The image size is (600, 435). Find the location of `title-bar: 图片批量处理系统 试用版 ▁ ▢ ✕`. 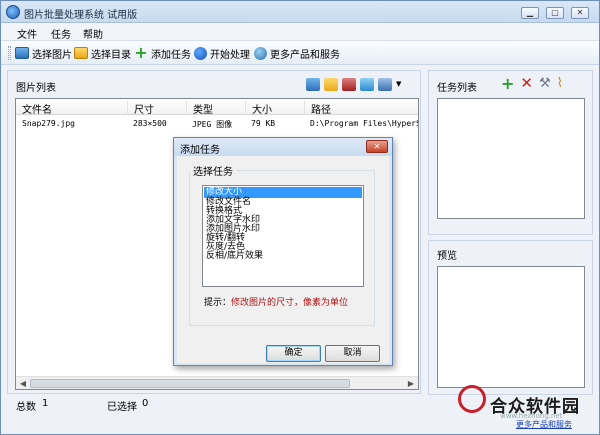

title-bar: 图片批量处理系统 试用版 ▁ ▢ ✕ is located at coordinates (300, 12).